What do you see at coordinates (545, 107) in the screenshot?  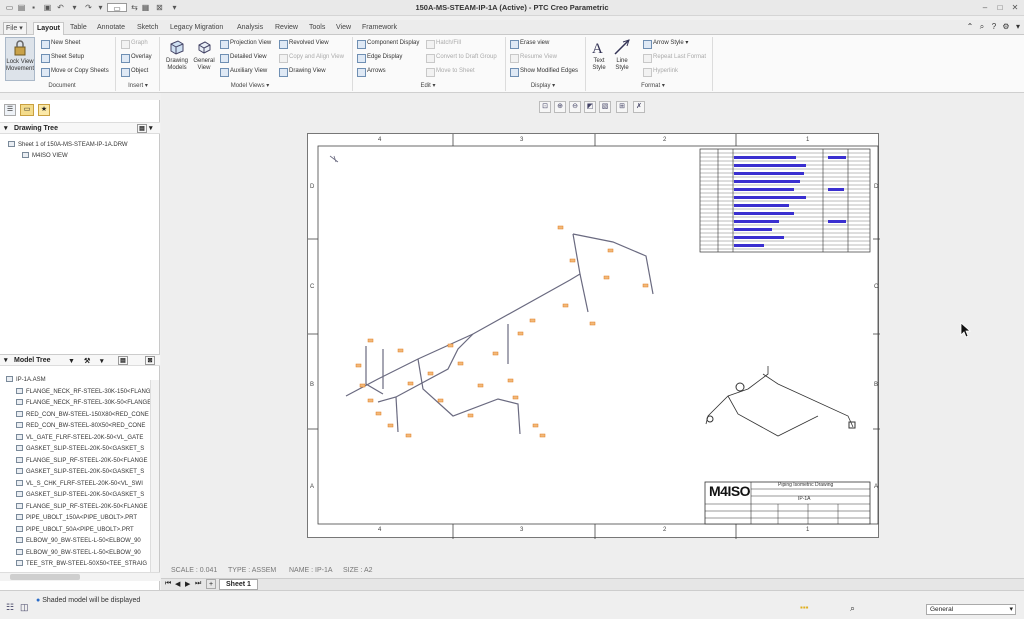 I see `refit-icon: ⊡` at bounding box center [545, 107].